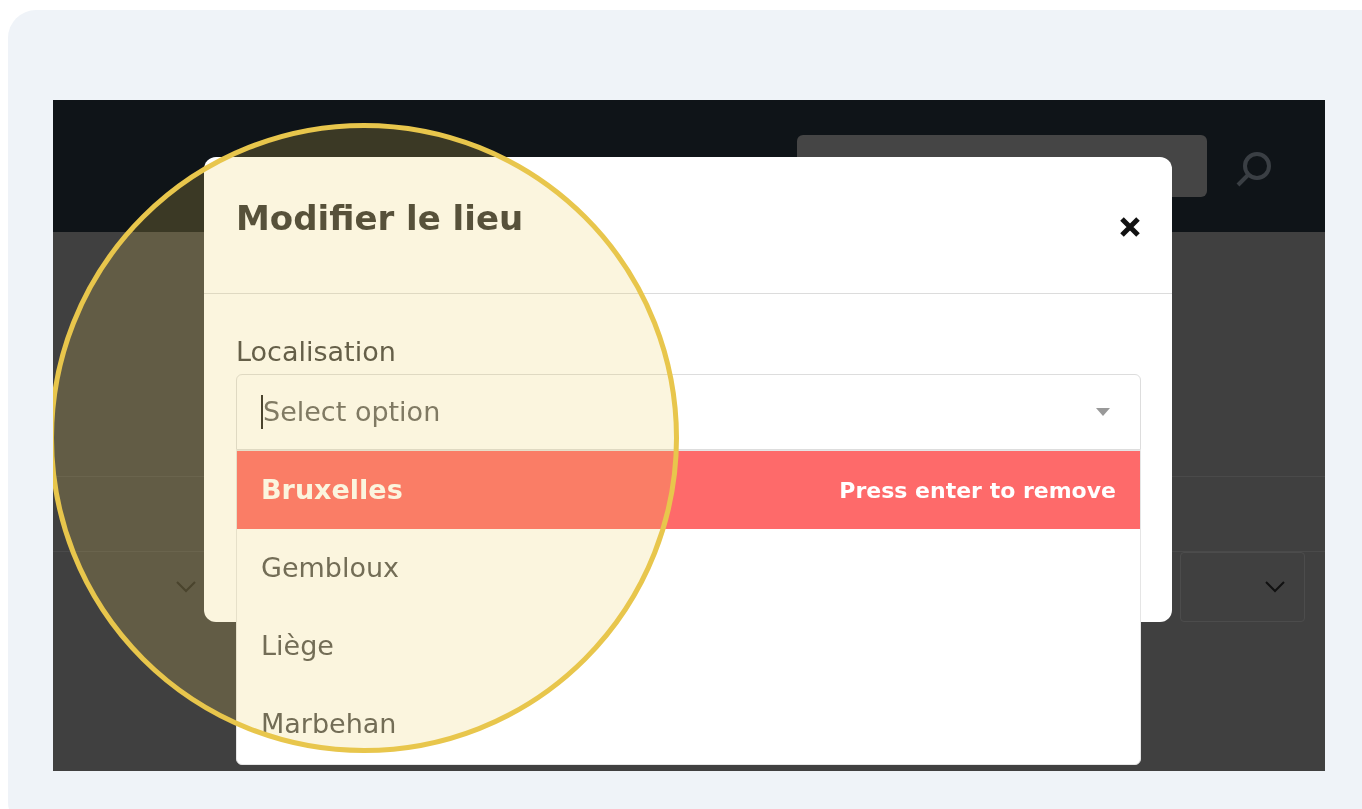  What do you see at coordinates (1103, 412) in the screenshot?
I see `caret-icon` at bounding box center [1103, 412].